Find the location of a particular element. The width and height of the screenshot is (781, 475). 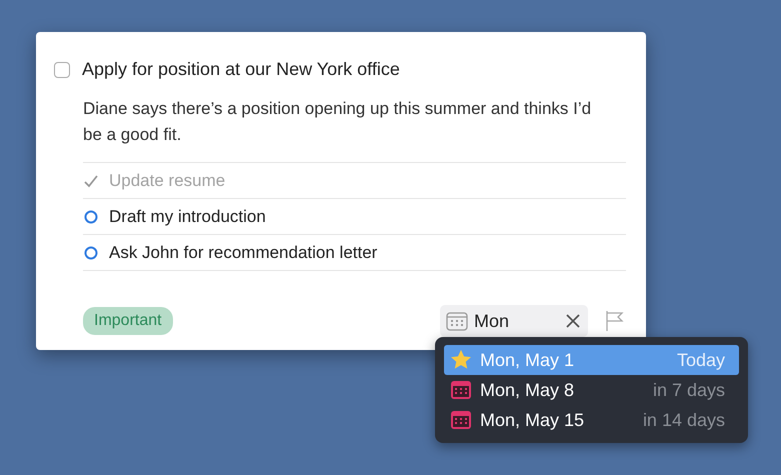

star-icon is located at coordinates (461, 360).